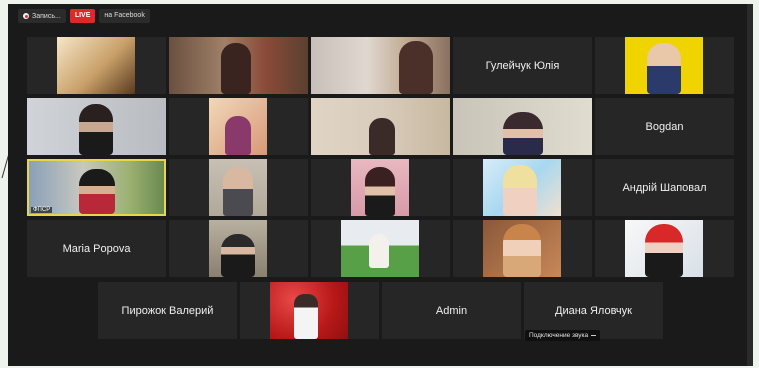  Describe the element at coordinates (559, 335) in the screenshot. I see `status-text: Подключение звука` at that location.